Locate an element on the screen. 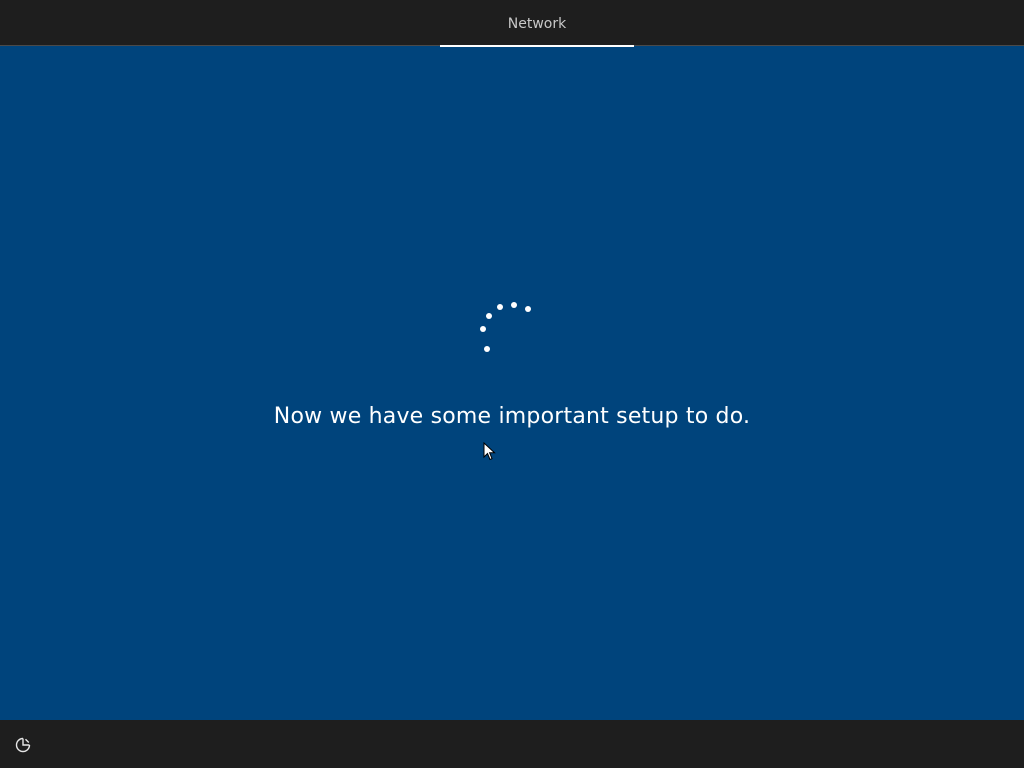 Image resolution: width=1024 pixels, height=768 pixels. tab-network-label: Network is located at coordinates (537, 24).